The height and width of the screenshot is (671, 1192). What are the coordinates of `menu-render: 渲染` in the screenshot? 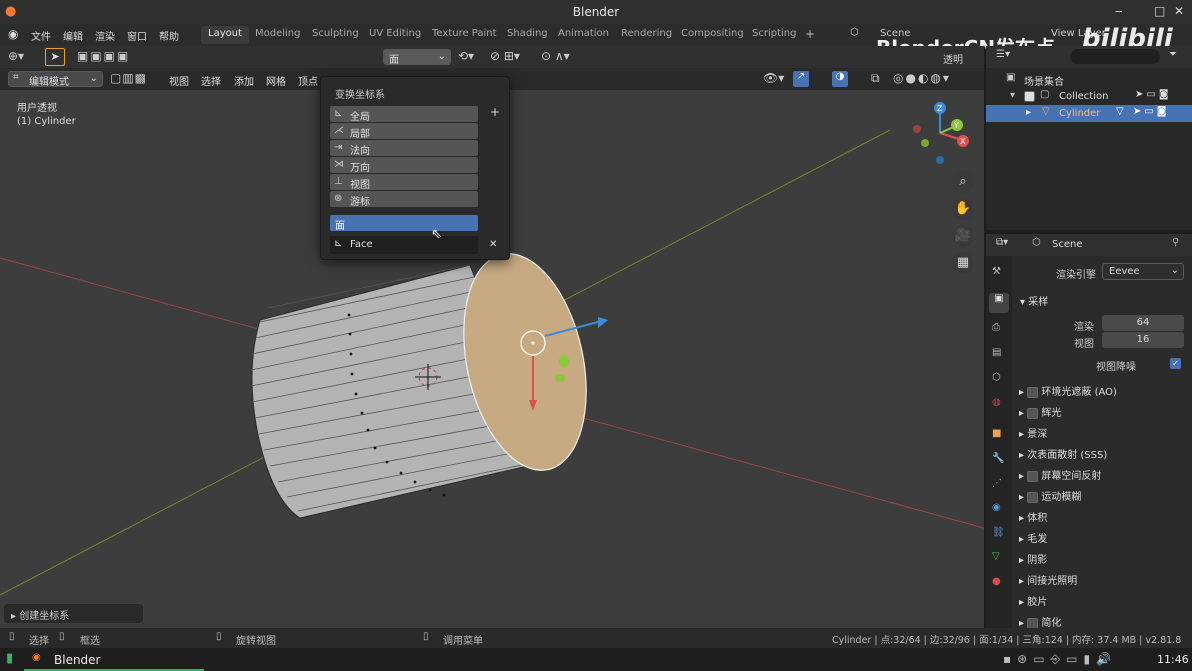 It's located at (105, 35).